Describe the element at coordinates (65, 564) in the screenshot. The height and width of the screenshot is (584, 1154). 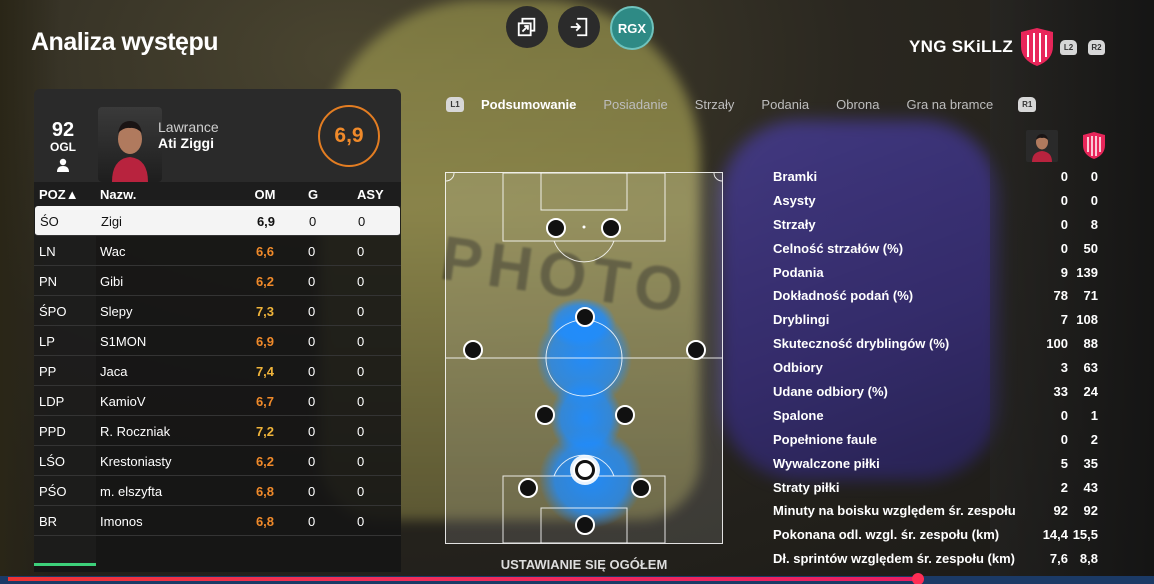
I see `scroll-indicator` at that location.